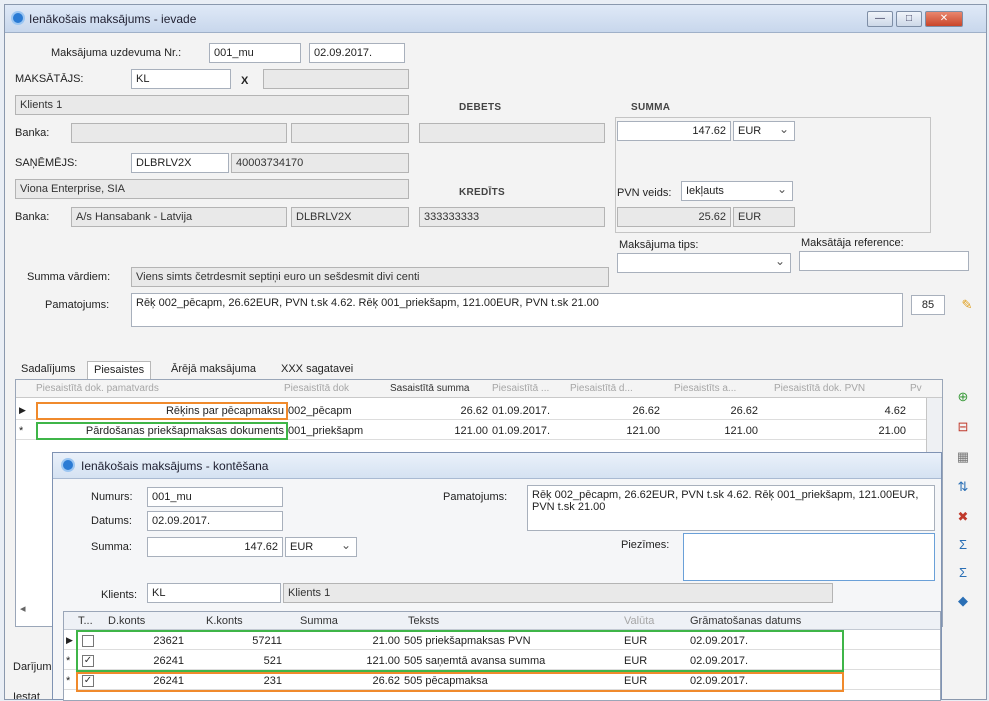  Describe the element at coordinates (112, 497) in the screenshot. I see `numurs-label: Numurs:` at that location.